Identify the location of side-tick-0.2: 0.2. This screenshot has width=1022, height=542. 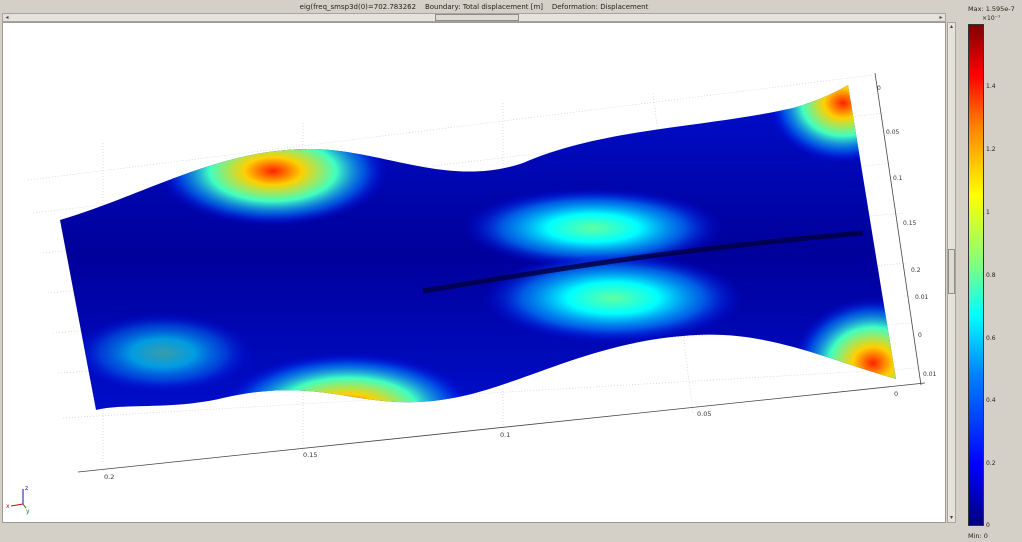
(916, 270).